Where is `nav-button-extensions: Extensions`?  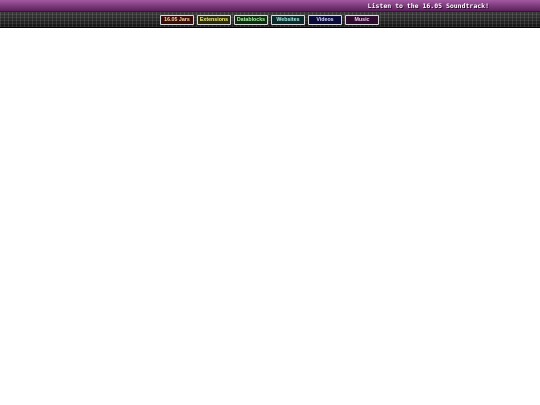
nav-button-extensions: Extensions is located at coordinates (214, 20).